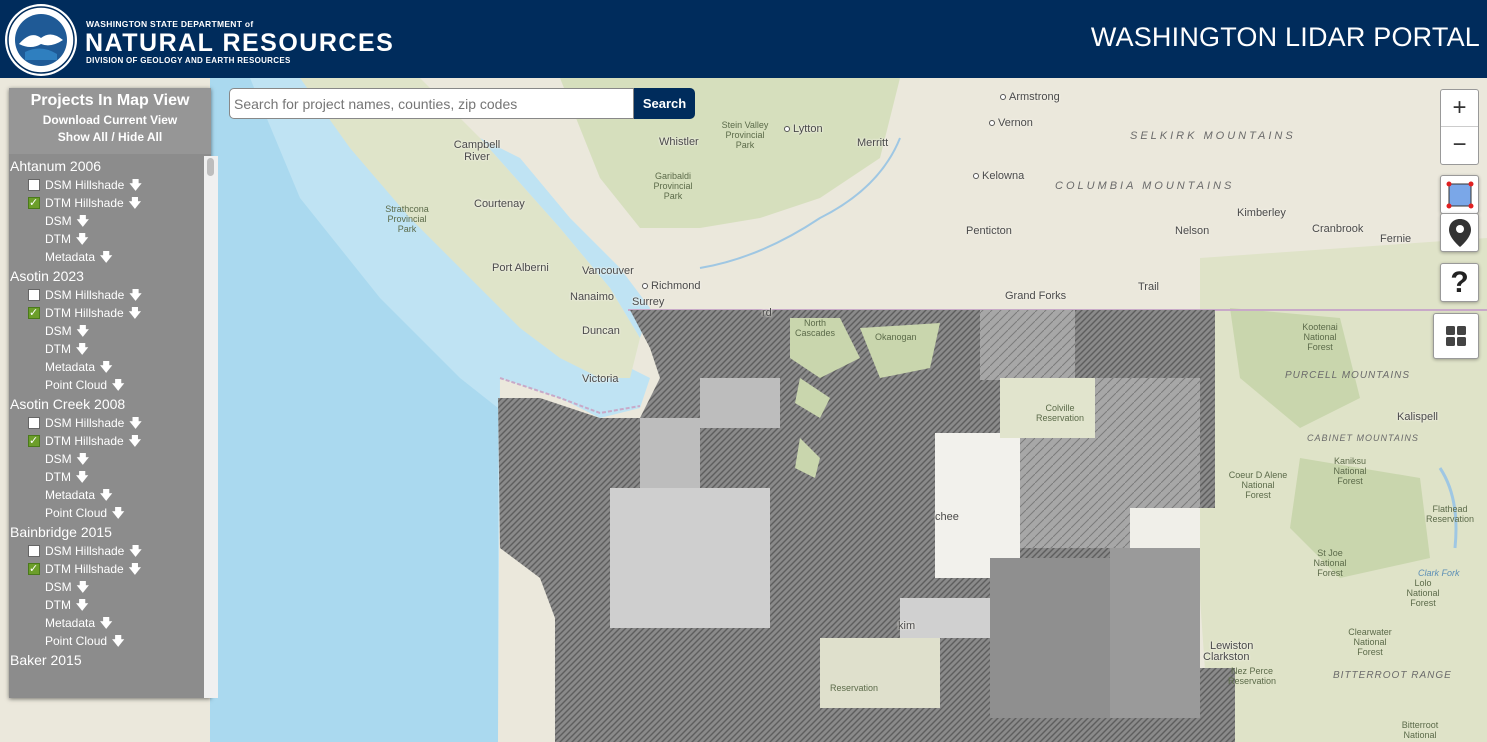 This screenshot has height=742, width=1487. Describe the element at coordinates (477, 151) in the screenshot. I see `place-campbell-river: Campbell River` at that location.